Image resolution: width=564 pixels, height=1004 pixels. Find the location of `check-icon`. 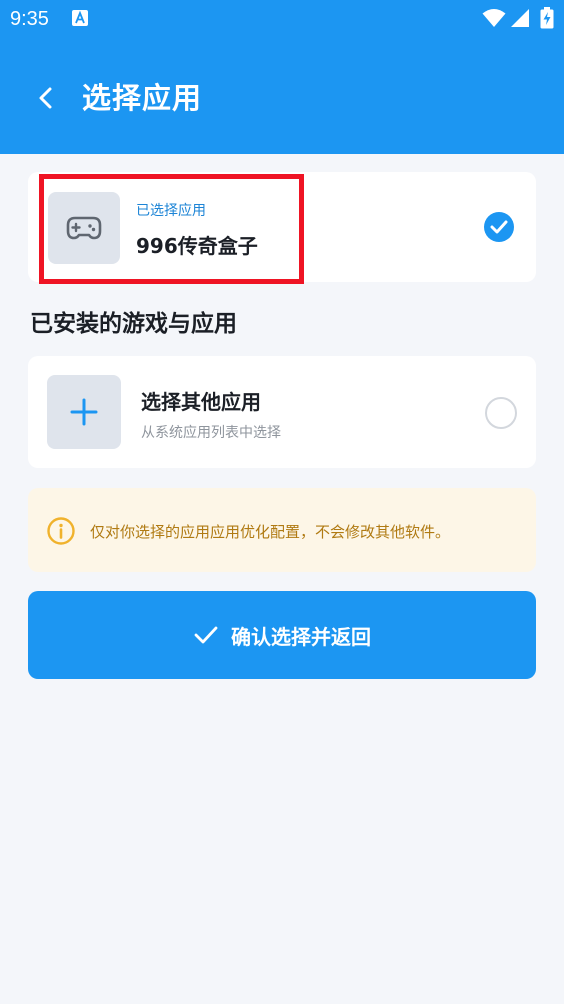

check-icon is located at coordinates (499, 227).